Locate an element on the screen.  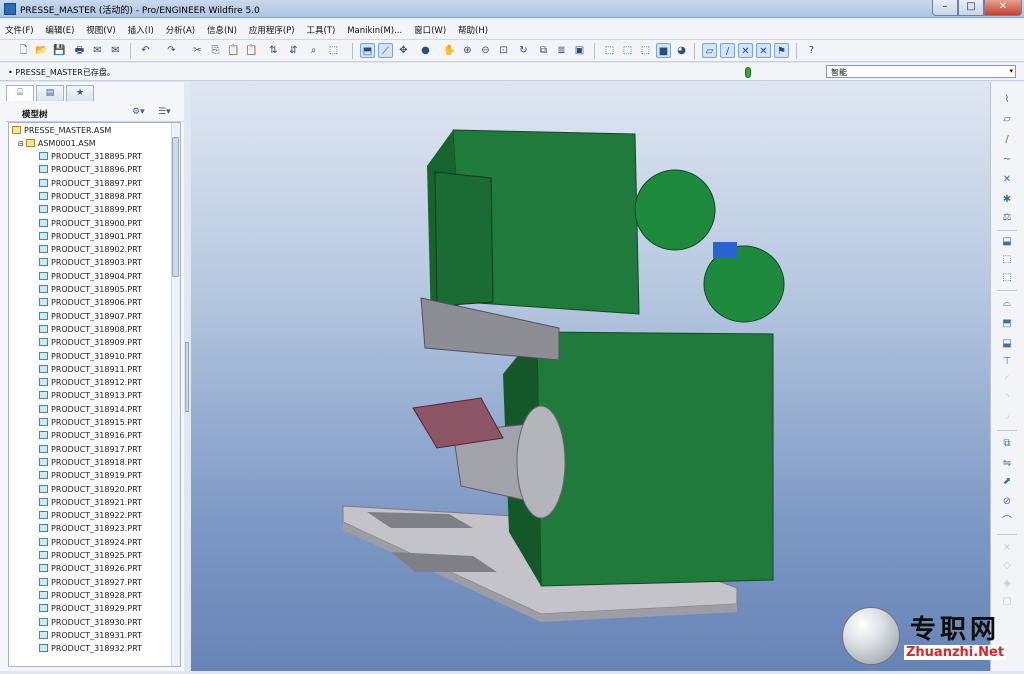
copy-icon: ⎘ is located at coordinates (215, 50).